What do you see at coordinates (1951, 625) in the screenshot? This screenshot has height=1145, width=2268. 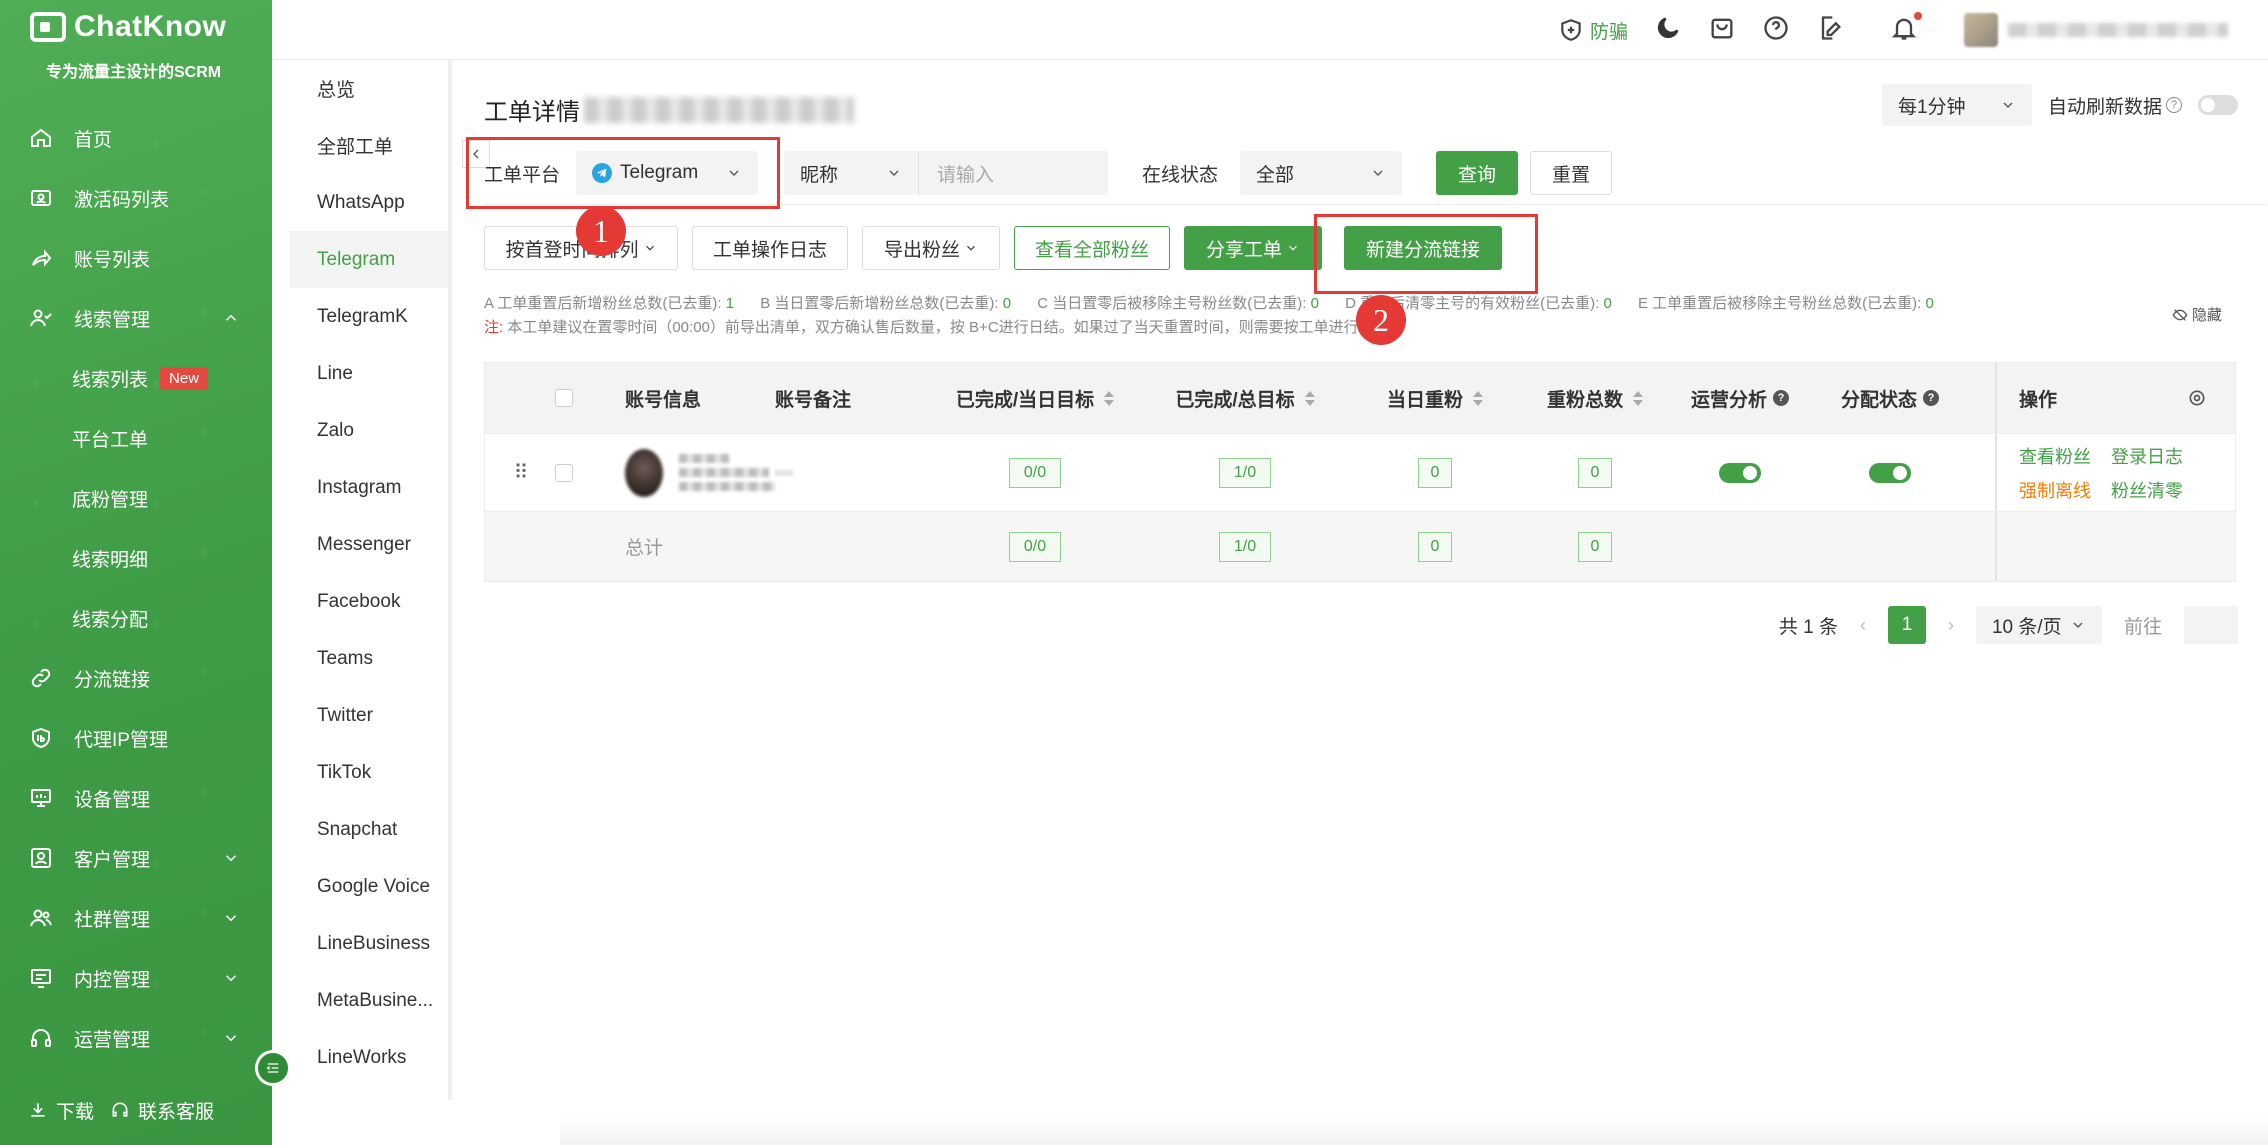 I see `next-page-icon: ›` at bounding box center [1951, 625].